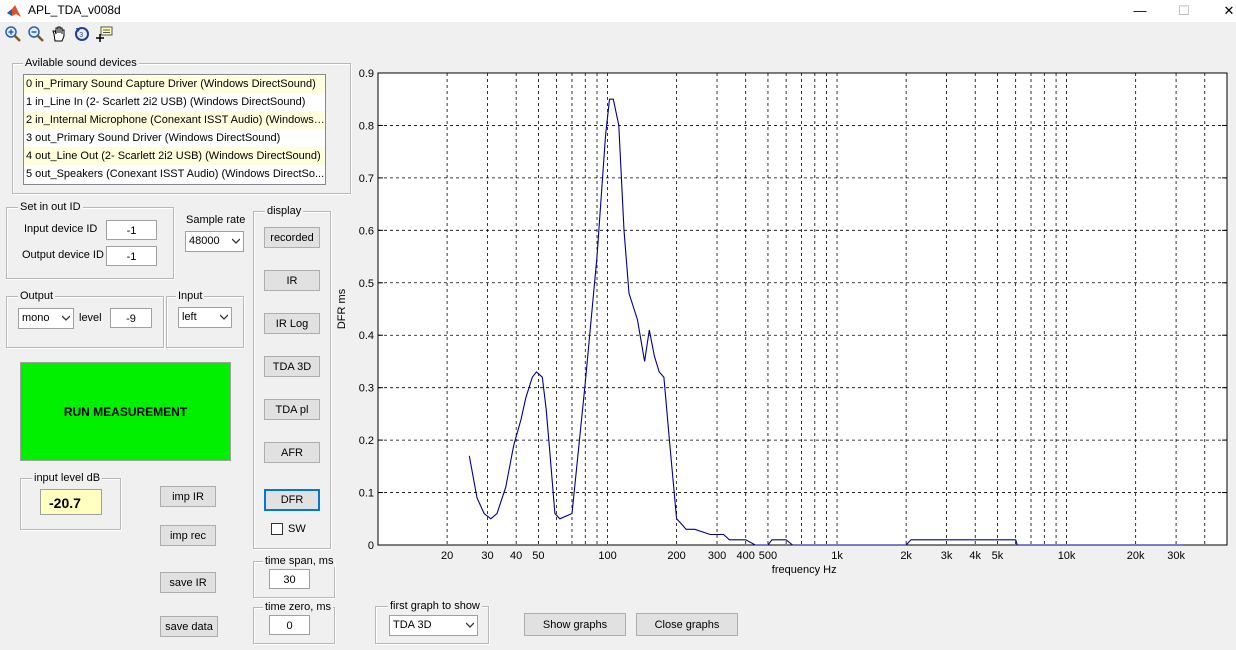 The width and height of the screenshot is (1236, 650). I want to click on x-tick-label: 20, so click(447, 556).